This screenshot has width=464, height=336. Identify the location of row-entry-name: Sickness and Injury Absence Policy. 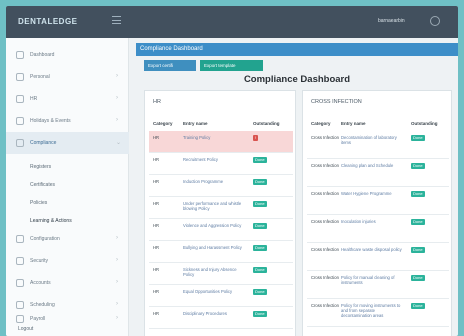
(215, 272).